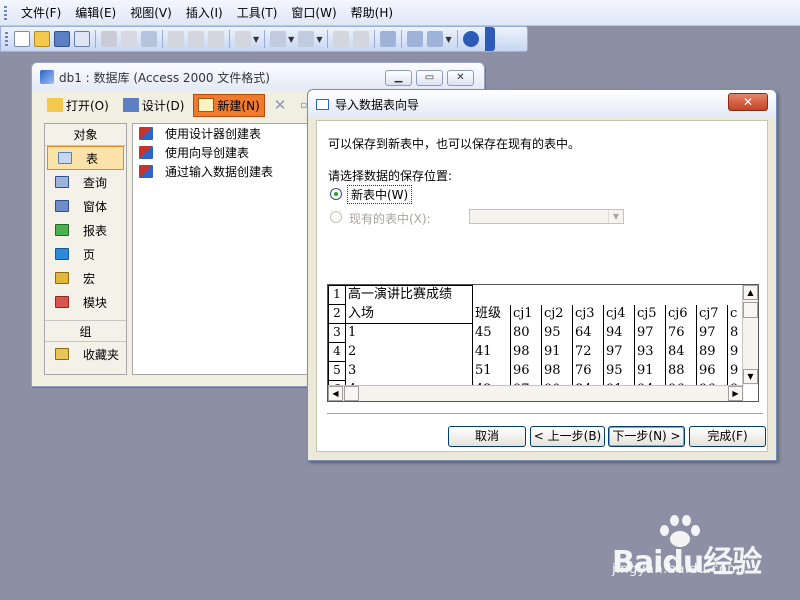  I want to click on code-icon, so click(341, 39).